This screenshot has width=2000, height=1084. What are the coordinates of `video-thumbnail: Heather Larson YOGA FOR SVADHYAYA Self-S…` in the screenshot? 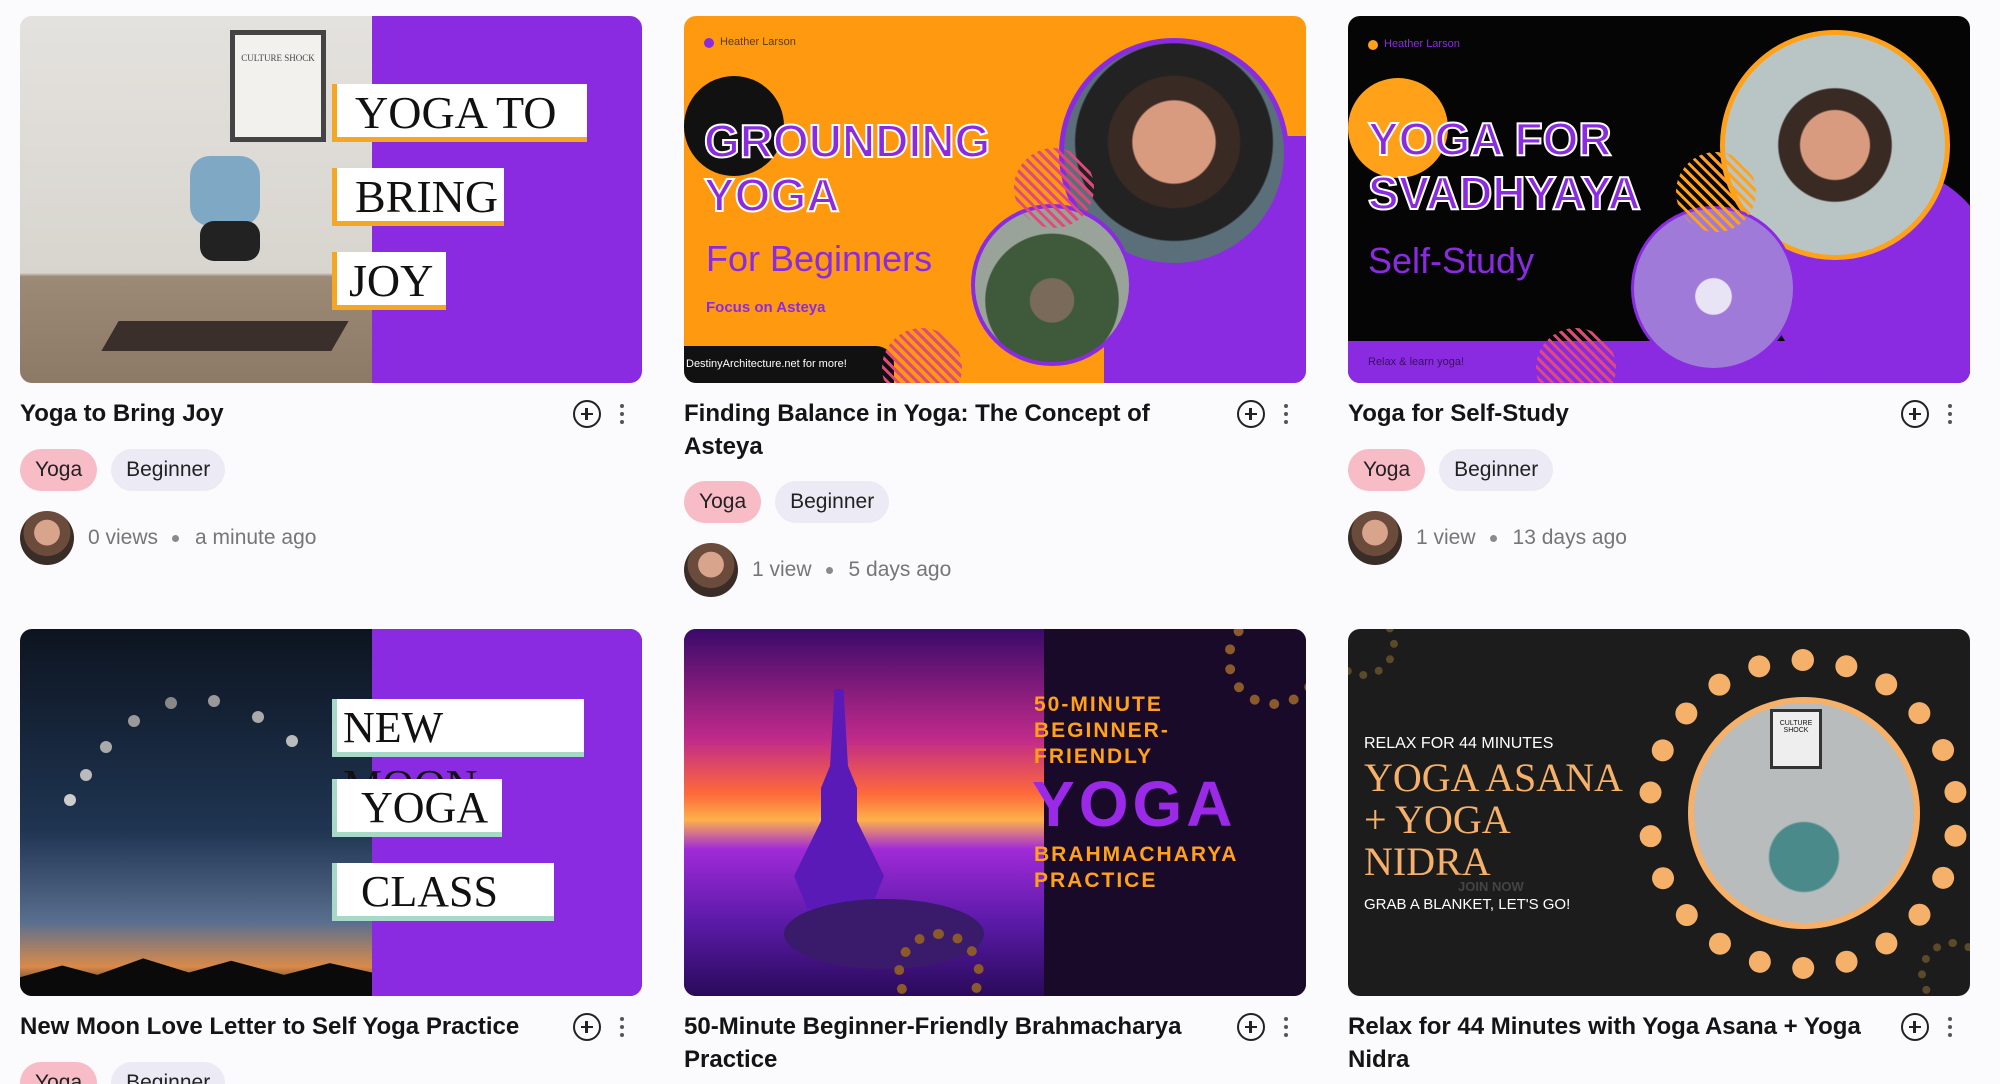 It's located at (1659, 199).